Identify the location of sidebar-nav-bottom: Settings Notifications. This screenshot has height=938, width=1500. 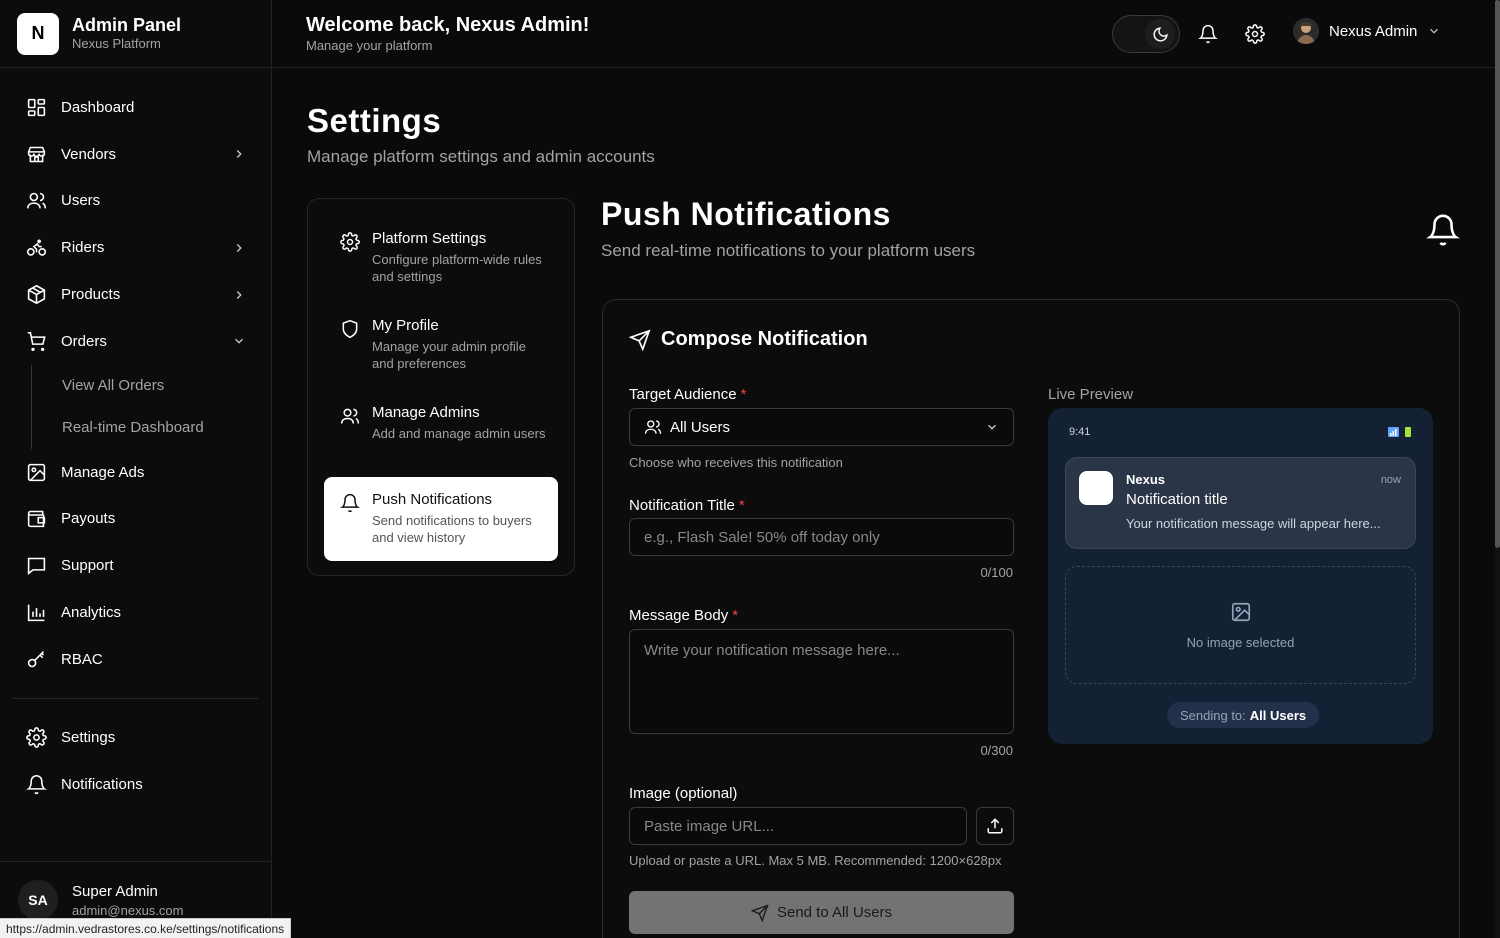
(136, 761).